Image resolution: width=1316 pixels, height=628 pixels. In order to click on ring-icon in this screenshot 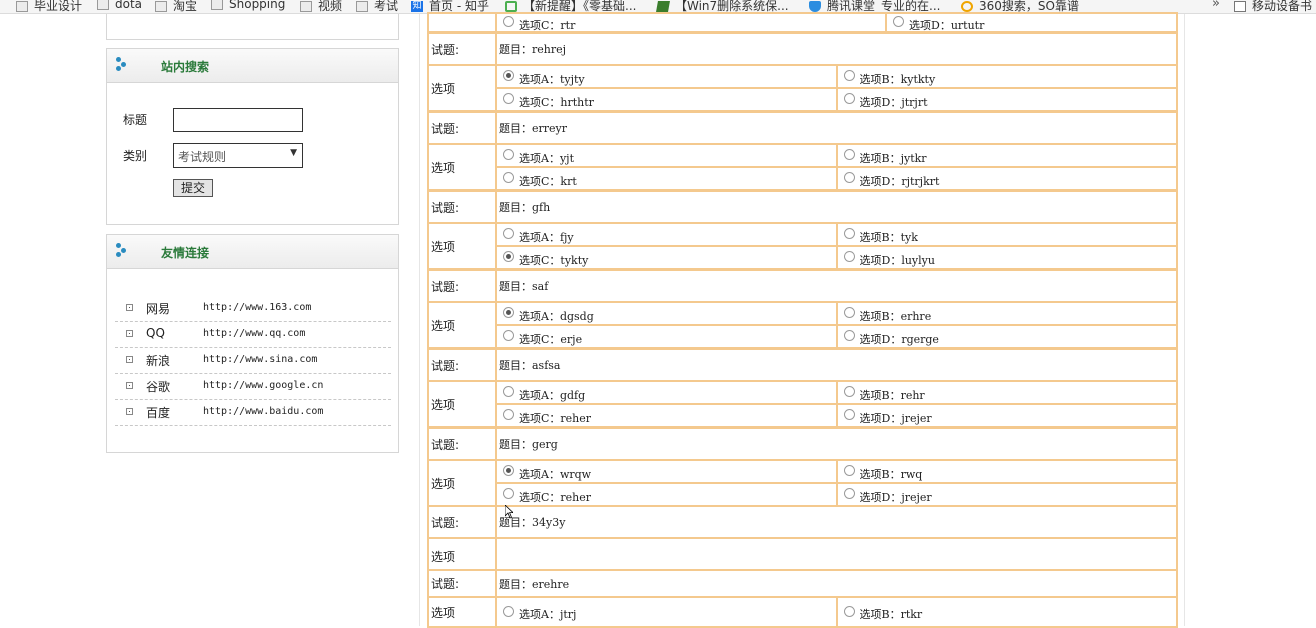, I will do `click(967, 6)`.